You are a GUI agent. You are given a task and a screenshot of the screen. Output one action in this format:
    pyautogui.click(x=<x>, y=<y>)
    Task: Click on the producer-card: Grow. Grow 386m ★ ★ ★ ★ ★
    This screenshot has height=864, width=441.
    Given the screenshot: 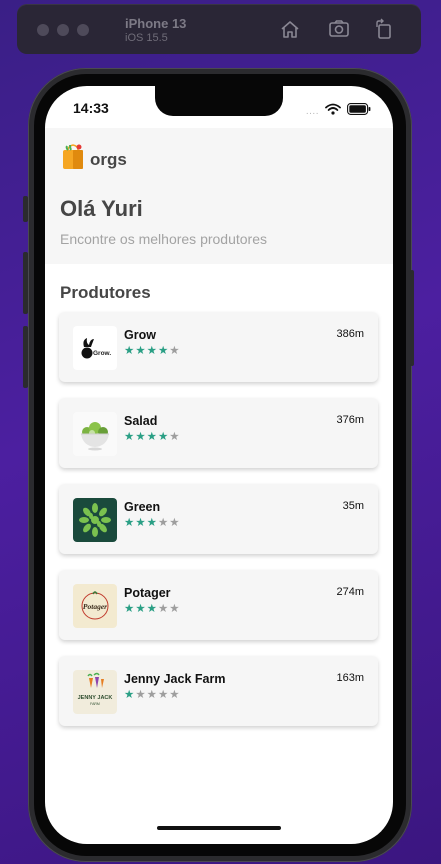 What is the action you would take?
    pyautogui.click(x=218, y=347)
    